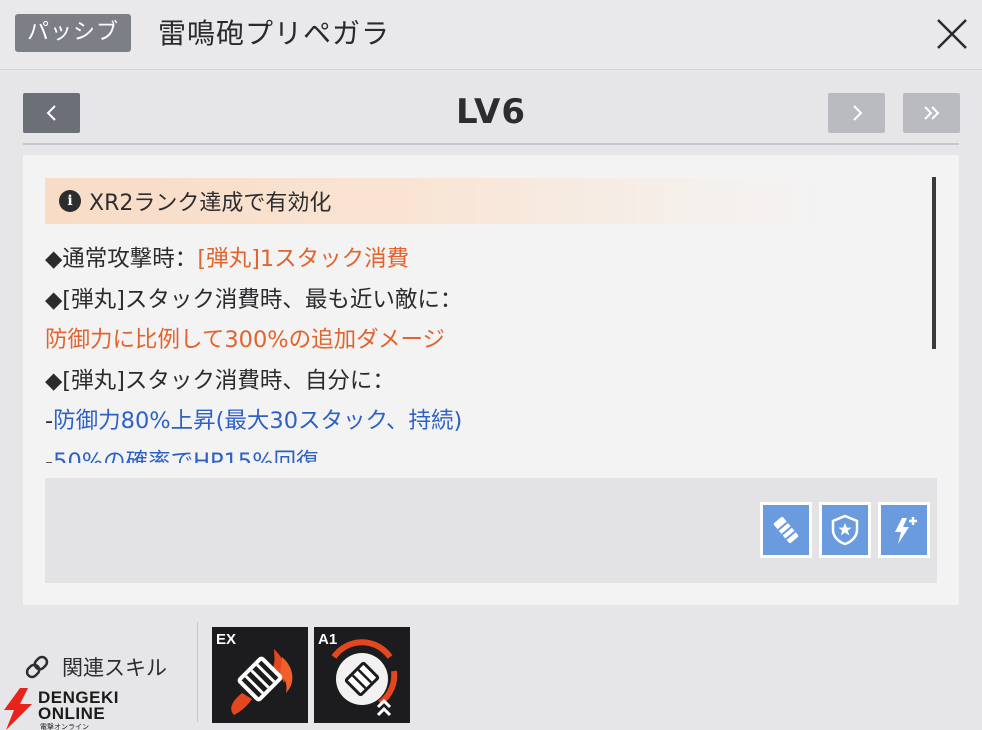  What do you see at coordinates (364, 678) in the screenshot?
I see `ammo-upgrade-icon` at bounding box center [364, 678].